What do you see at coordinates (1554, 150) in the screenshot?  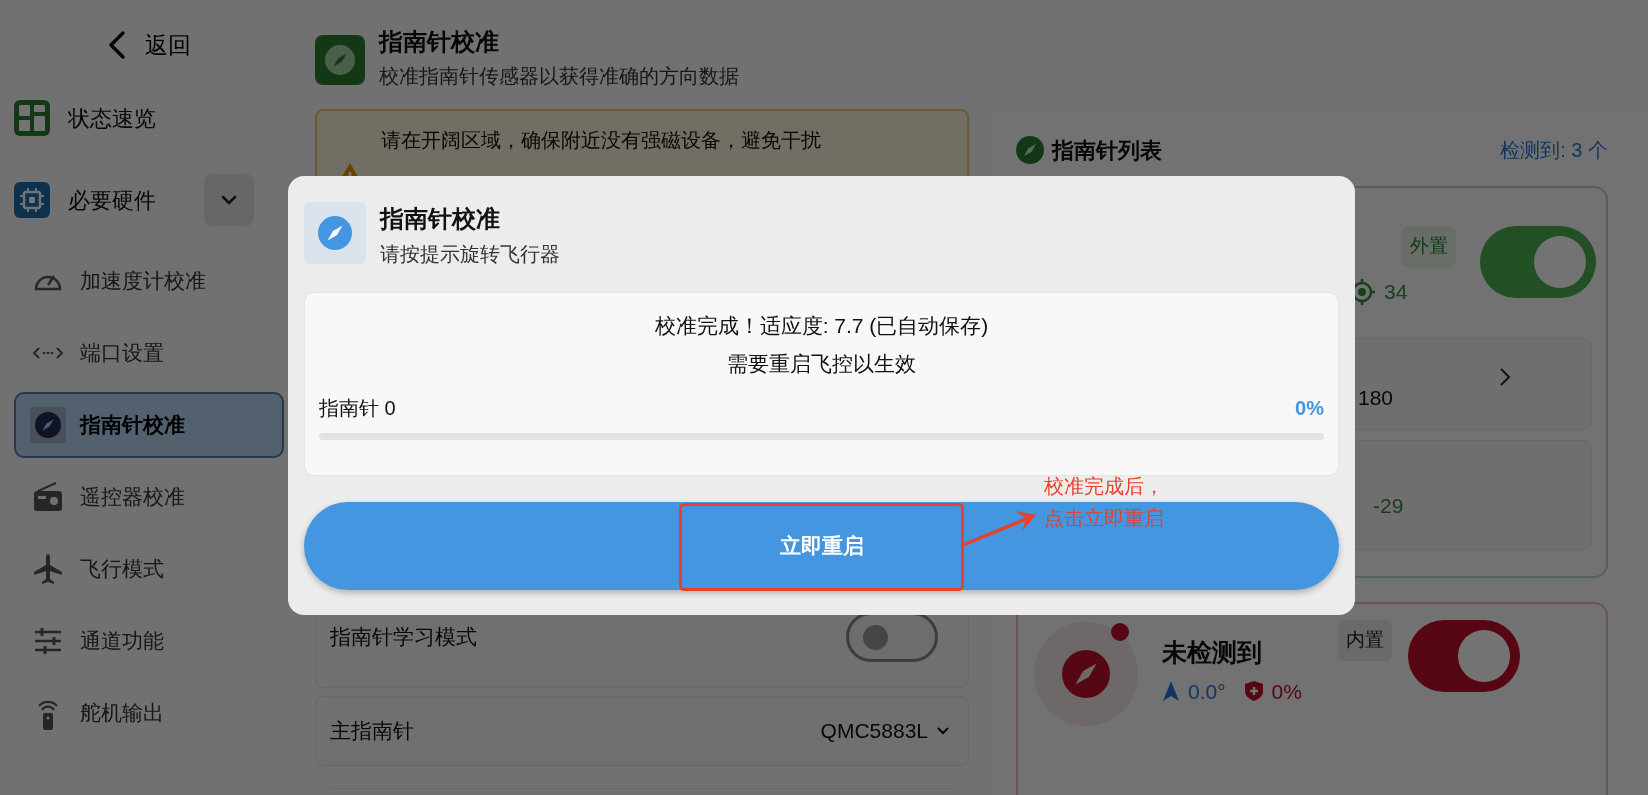 I see `detected-count: 检测到: 3 个` at bounding box center [1554, 150].